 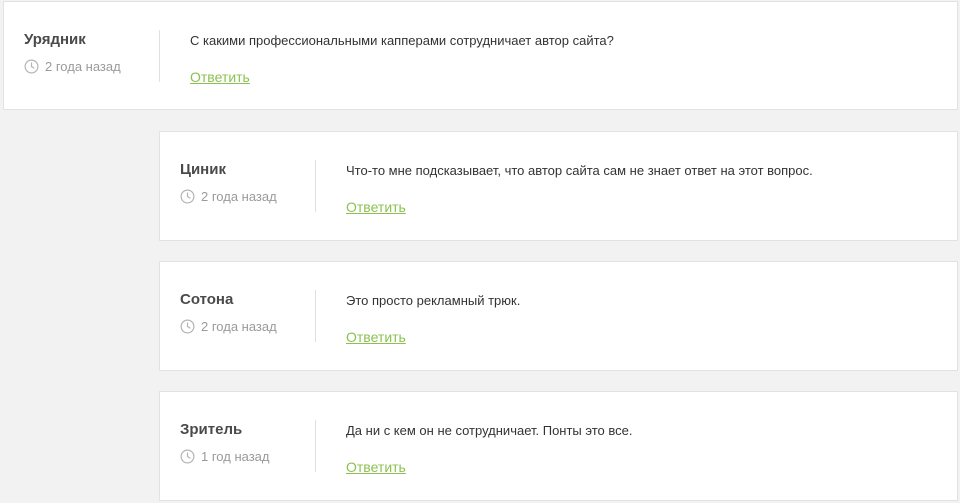 What do you see at coordinates (207, 299) in the screenshot?
I see `comment-author: Сотона` at bounding box center [207, 299].